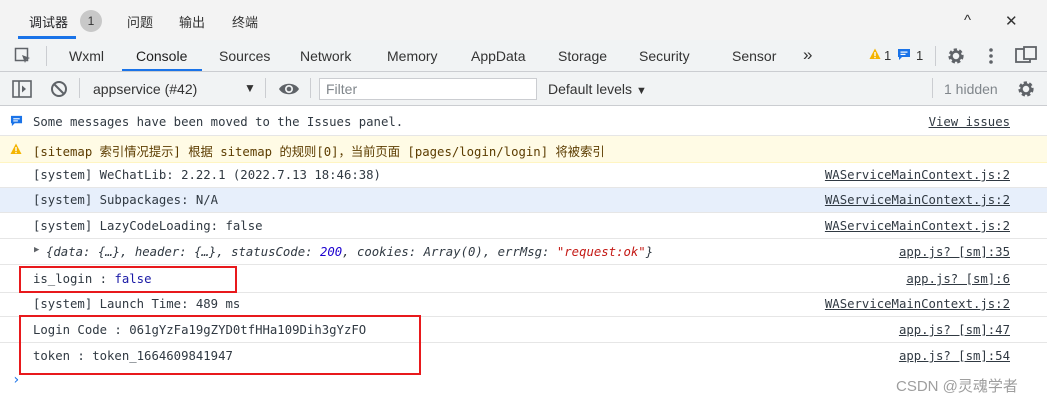 The height and width of the screenshot is (403, 1047). What do you see at coordinates (523, 20) in the screenshot?
I see `panel-tabbar: 调试器 1 问题 输出 终端 ^ ✕` at bounding box center [523, 20].